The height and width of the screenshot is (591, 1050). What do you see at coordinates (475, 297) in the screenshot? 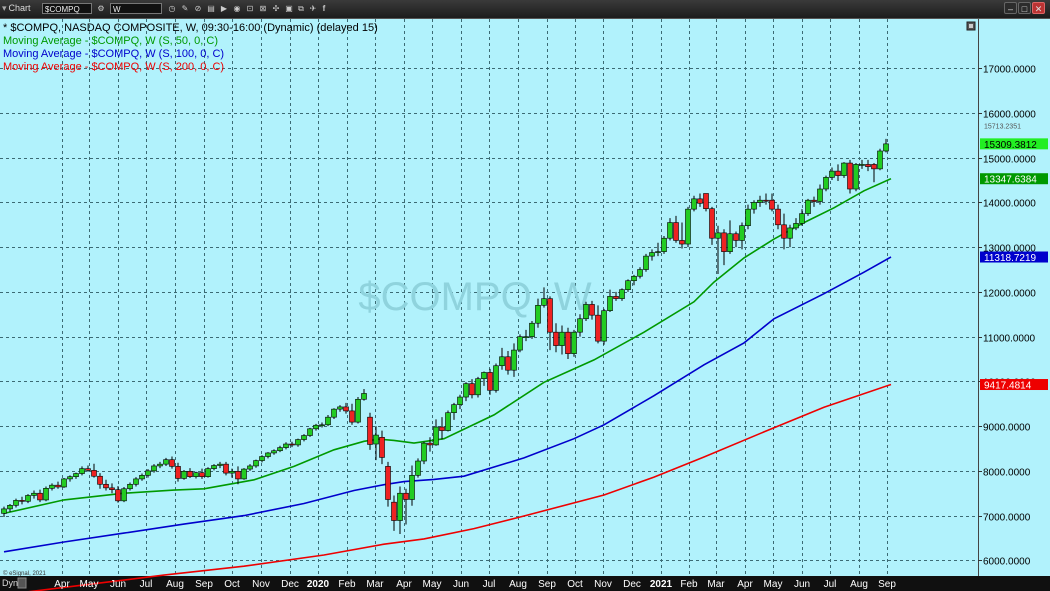
I see `watermark: $COMPQ, W` at bounding box center [475, 297].